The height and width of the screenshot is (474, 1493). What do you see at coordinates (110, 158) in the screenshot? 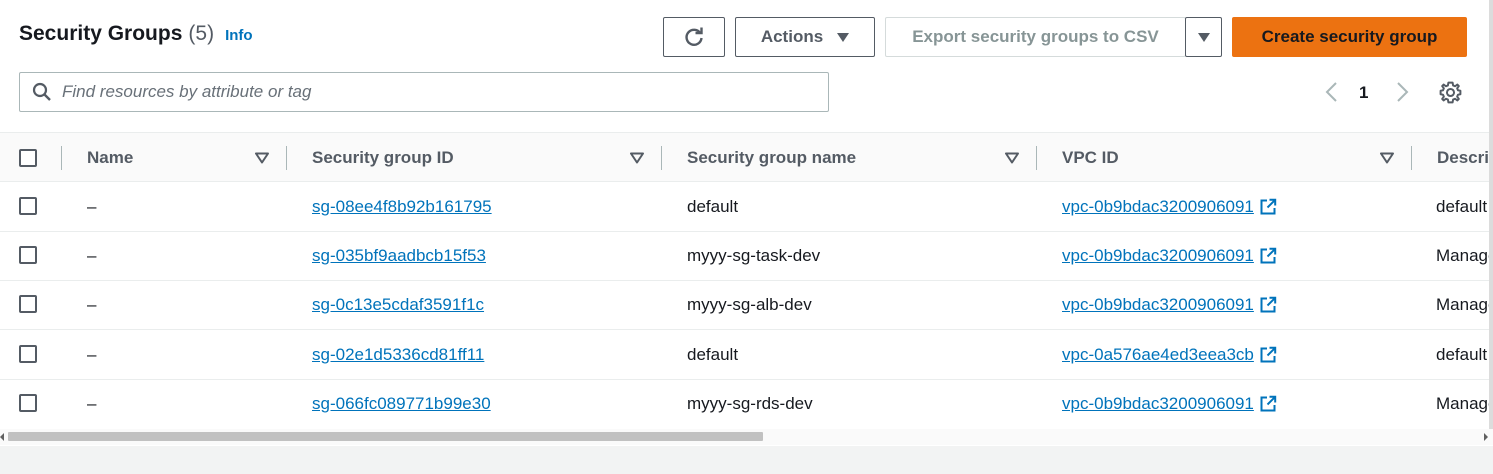
I see `column-header-name: Name` at bounding box center [110, 158].